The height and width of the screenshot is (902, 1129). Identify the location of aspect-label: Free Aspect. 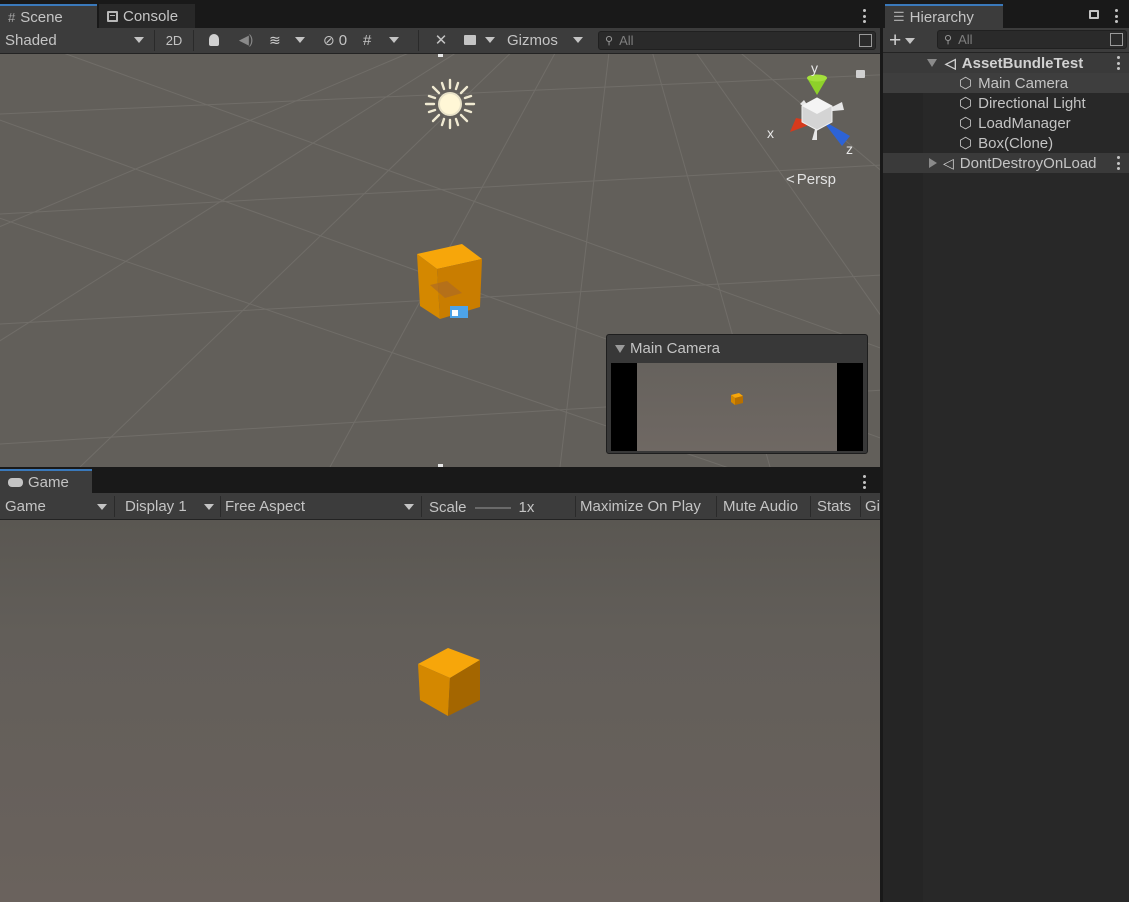
(265, 506).